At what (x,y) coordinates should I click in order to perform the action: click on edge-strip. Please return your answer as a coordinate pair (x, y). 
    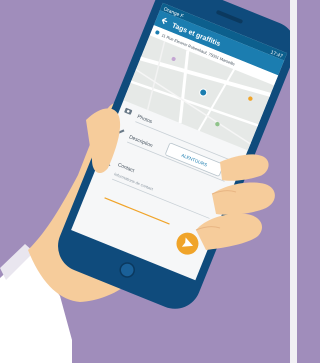
    Looking at the image, I should click on (293, 181).